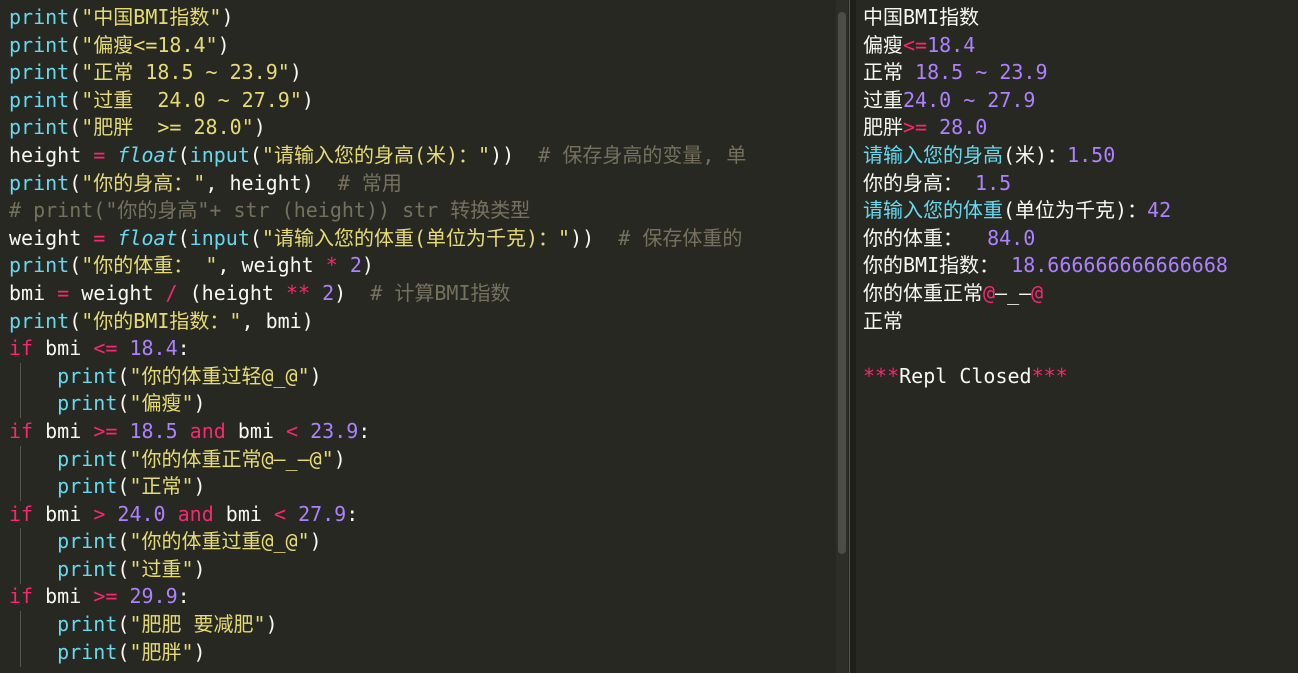 This screenshot has width=1298, height=673. Describe the element at coordinates (377, 266) in the screenshot. I see `code-line: print("你的体重： ", weight * 2)` at that location.